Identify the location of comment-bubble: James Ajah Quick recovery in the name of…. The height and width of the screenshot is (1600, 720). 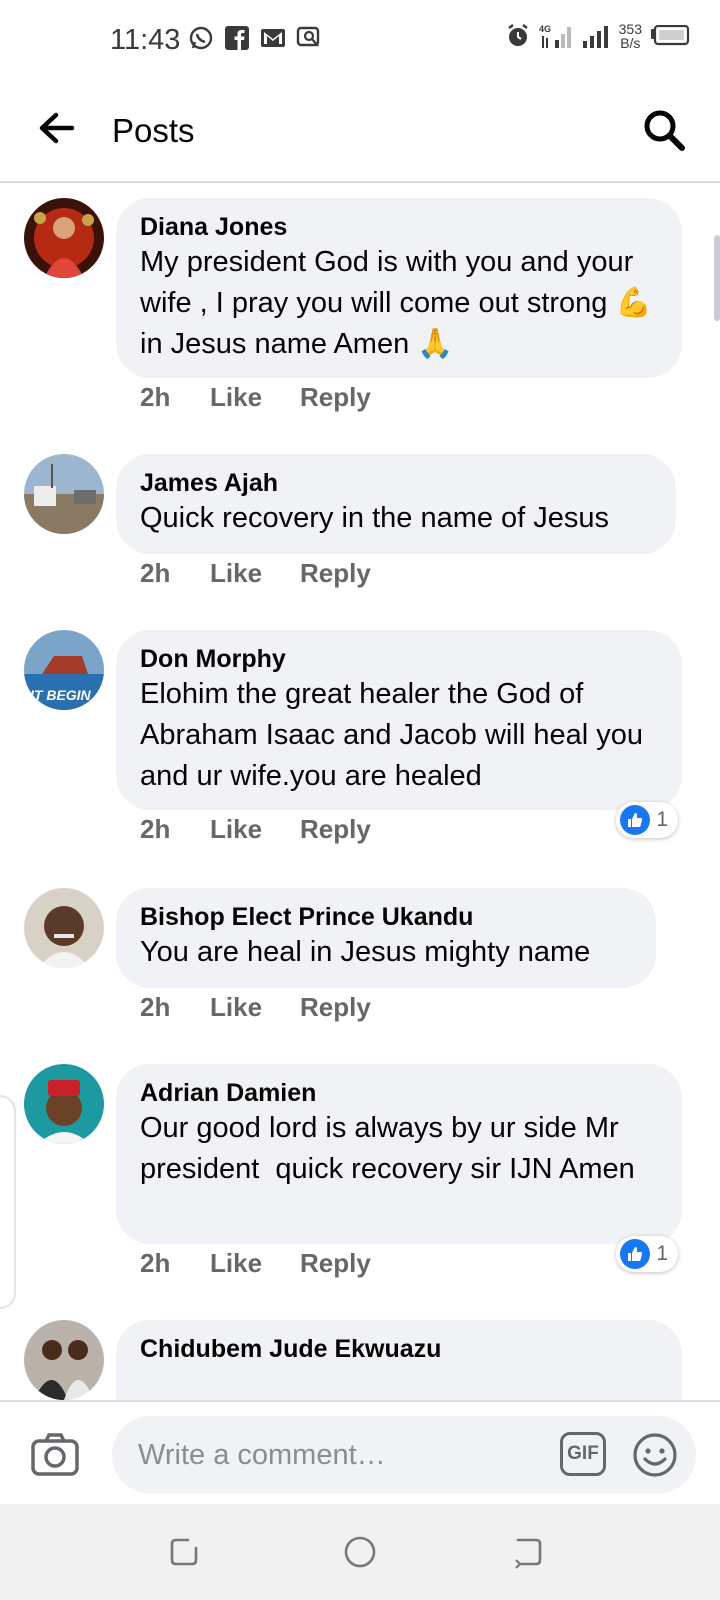
(396, 504).